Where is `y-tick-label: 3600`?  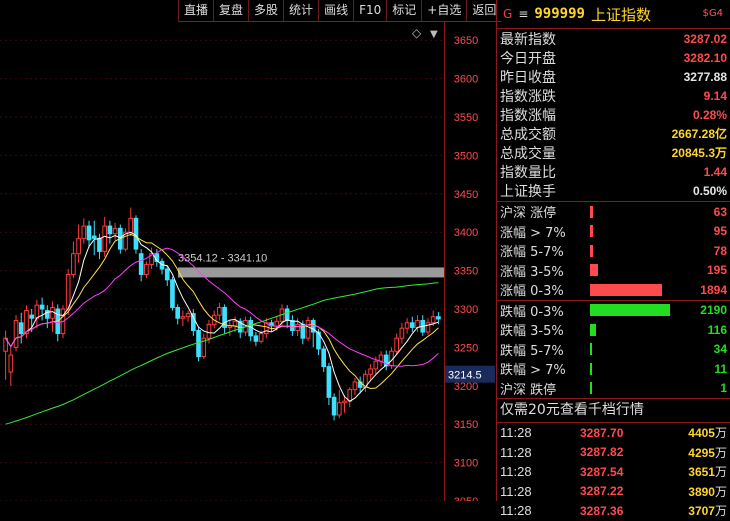
y-tick-label: 3600 is located at coordinates (466, 80).